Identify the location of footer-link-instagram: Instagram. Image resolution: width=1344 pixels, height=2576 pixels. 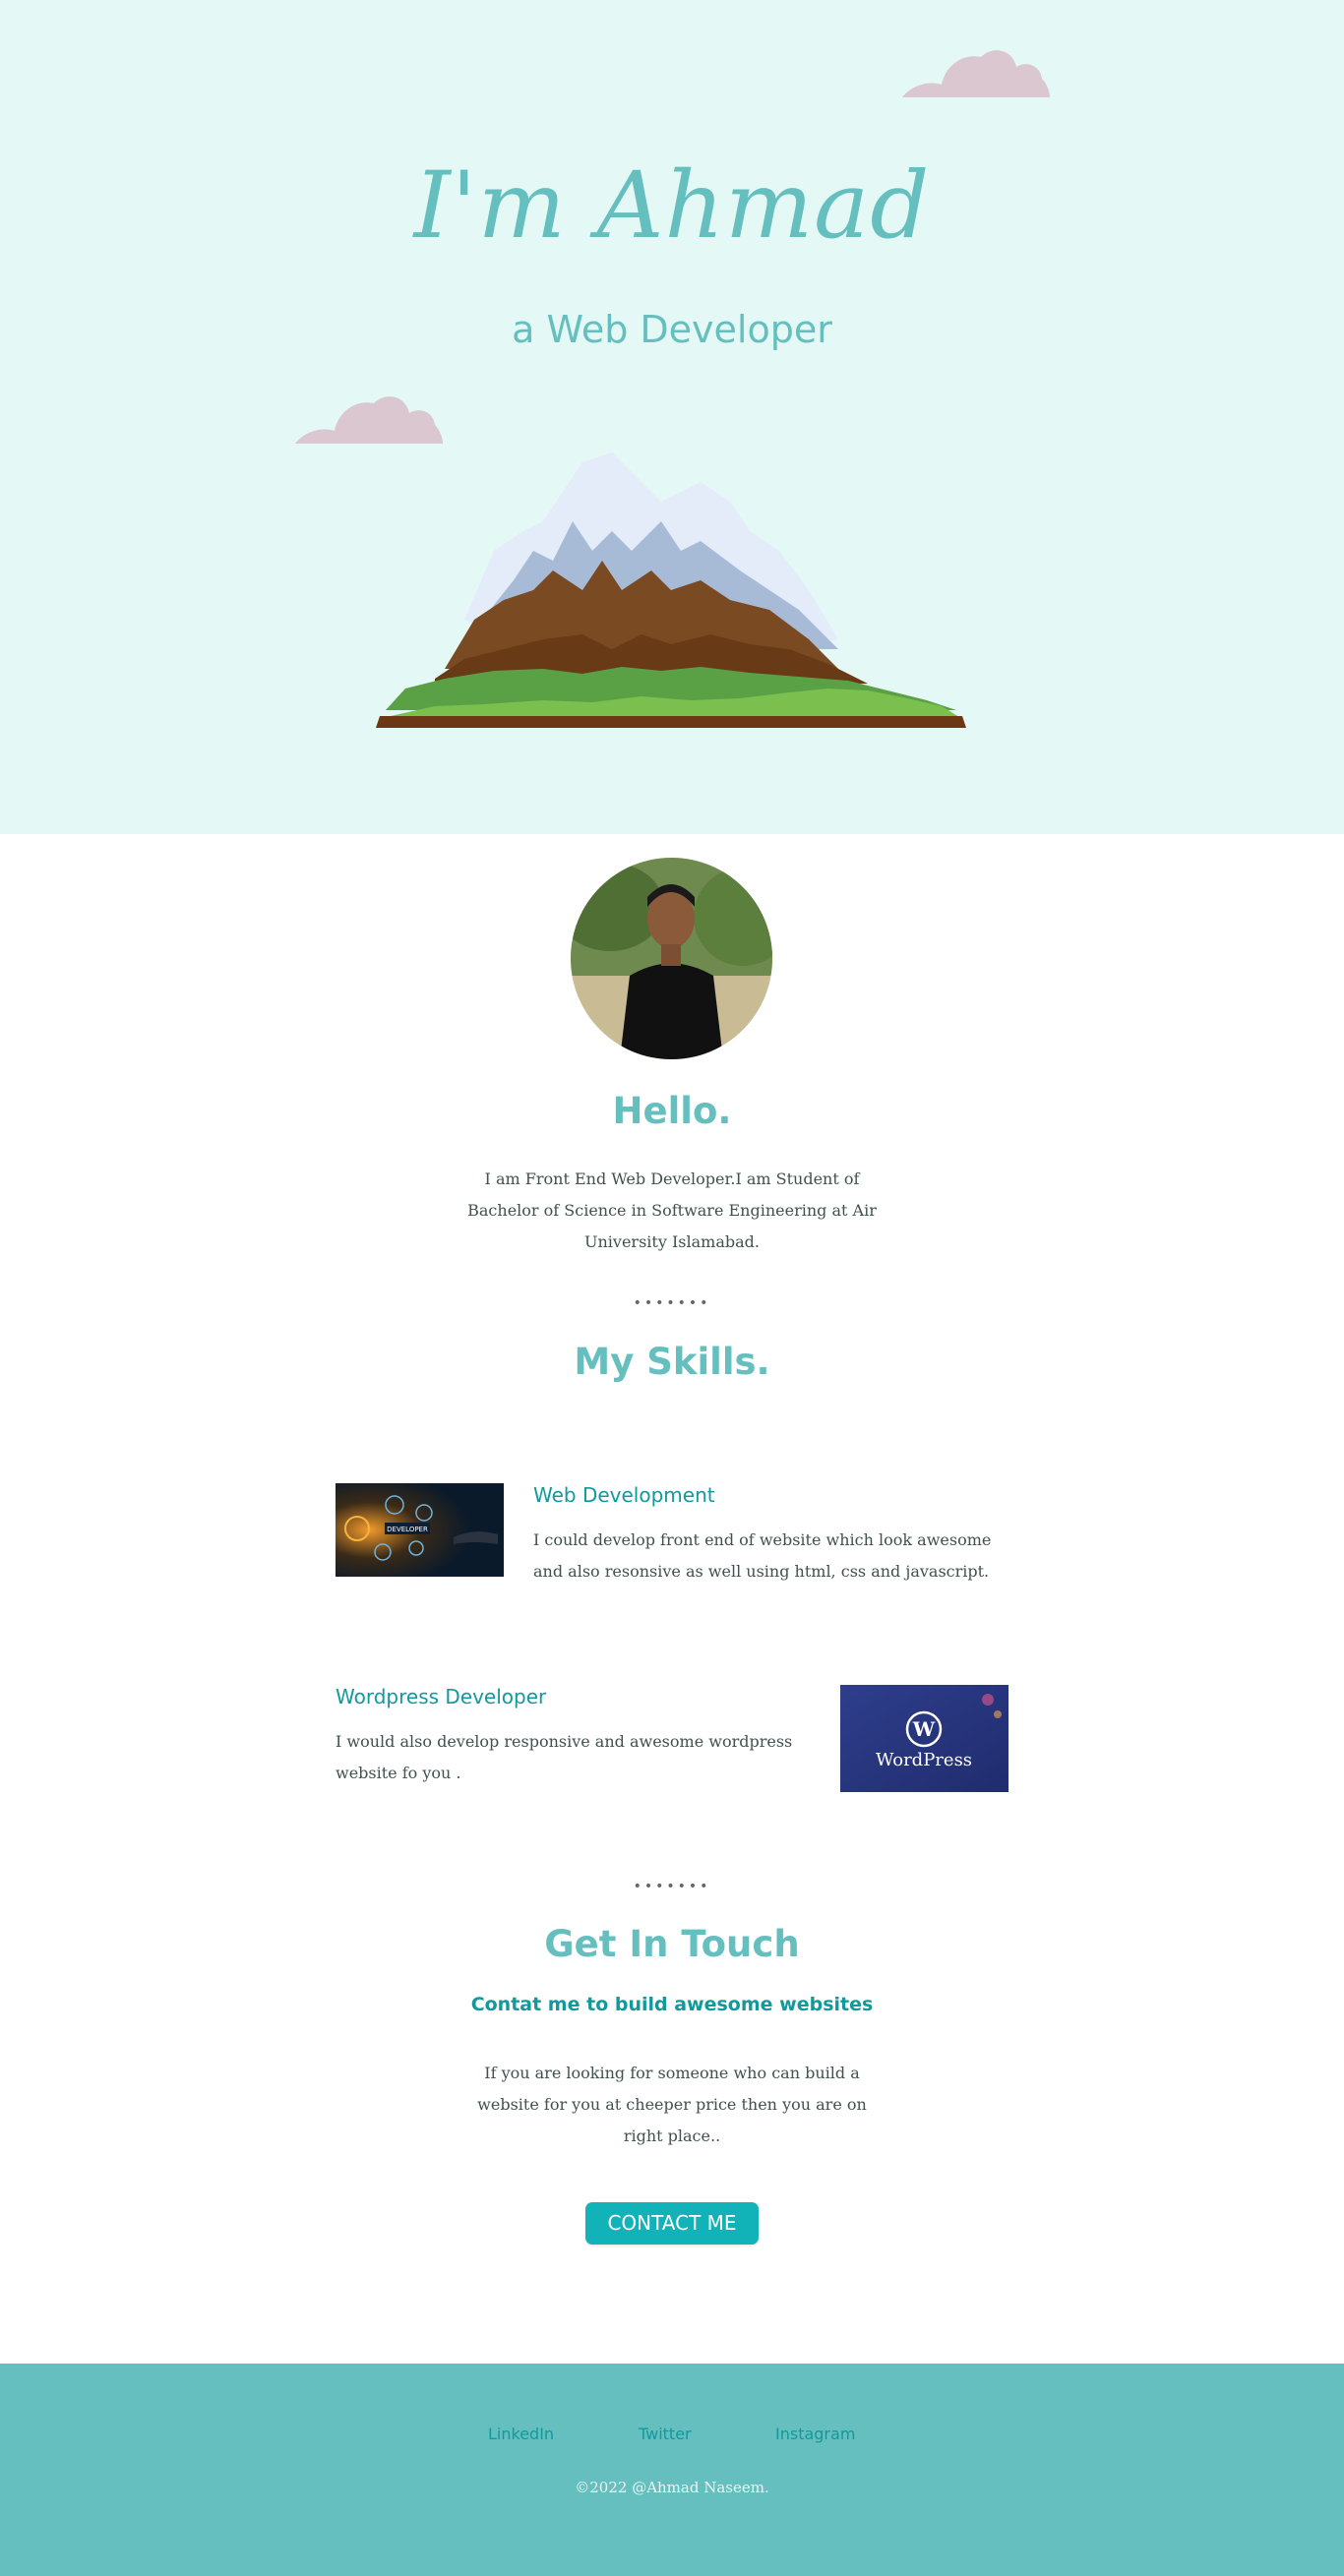
(815, 2434).